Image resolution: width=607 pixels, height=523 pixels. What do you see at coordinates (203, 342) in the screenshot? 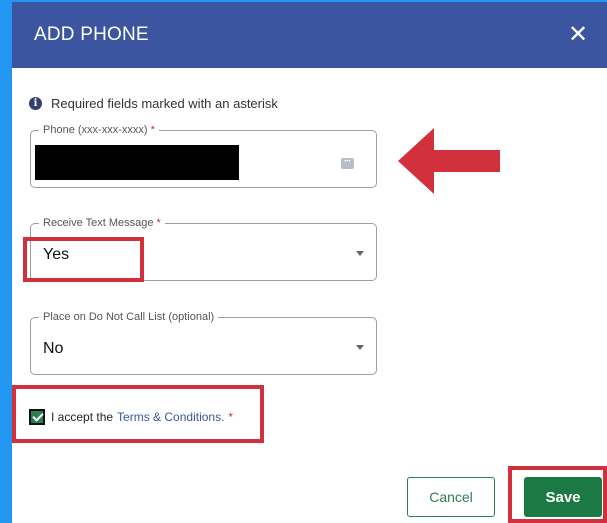
I see `do-not-call-select: Place on Do Not Call List (optional) No` at bounding box center [203, 342].